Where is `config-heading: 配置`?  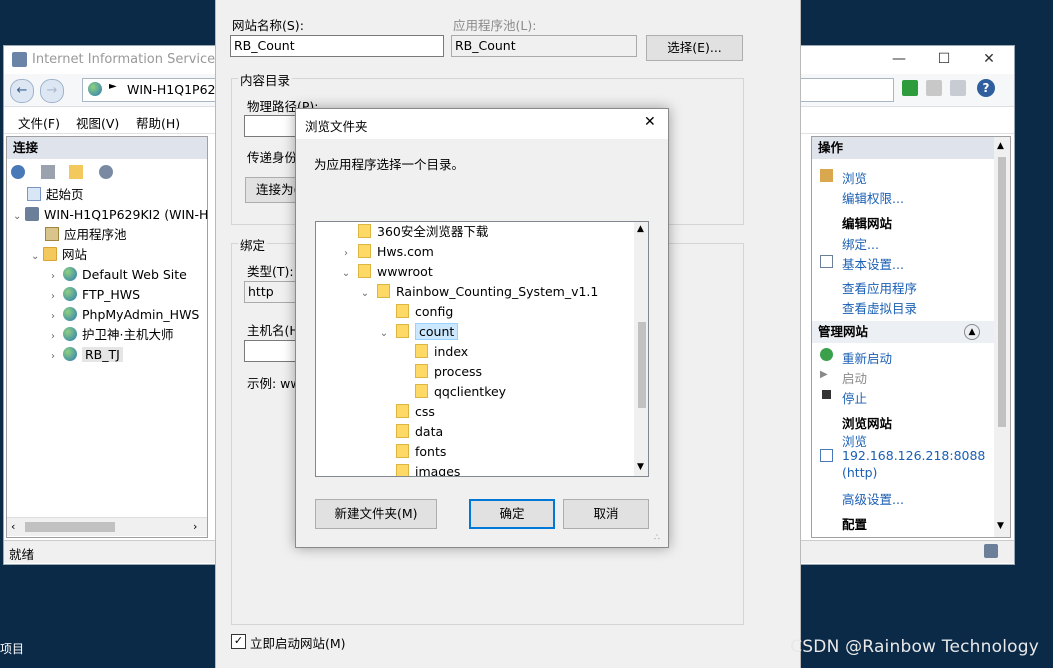
config-heading: 配置 is located at coordinates (855, 524).